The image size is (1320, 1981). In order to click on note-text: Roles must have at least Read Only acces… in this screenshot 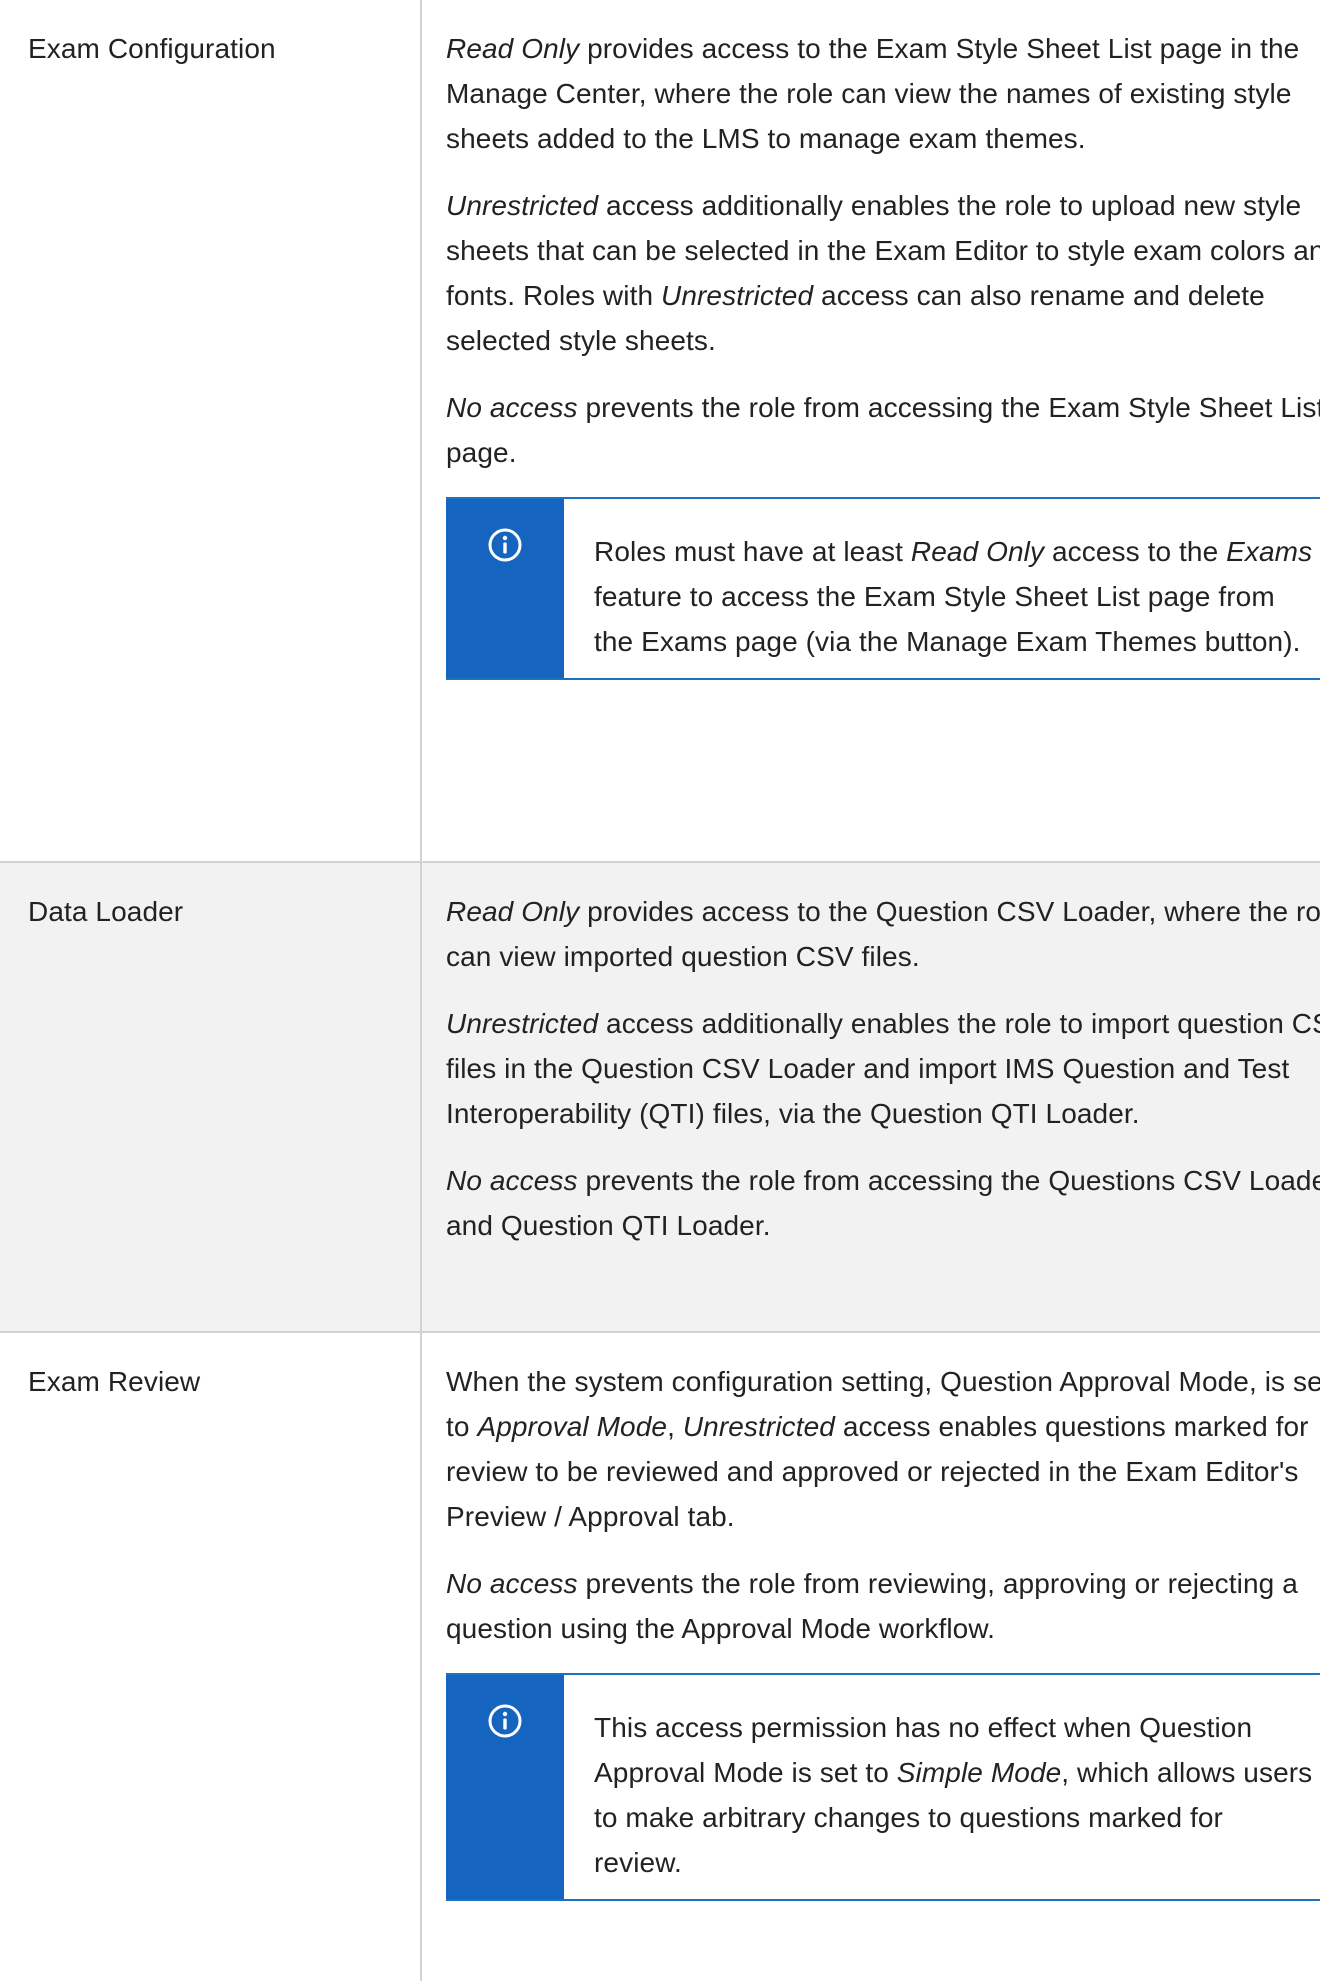, I will do `click(942, 588)`.